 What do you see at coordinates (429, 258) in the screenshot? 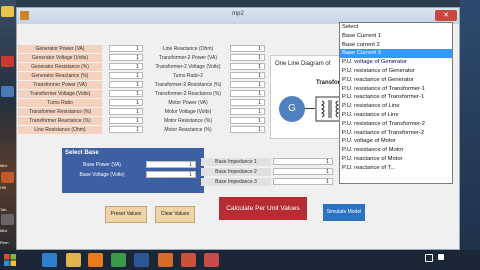
I see `network-icon` at bounding box center [429, 258].